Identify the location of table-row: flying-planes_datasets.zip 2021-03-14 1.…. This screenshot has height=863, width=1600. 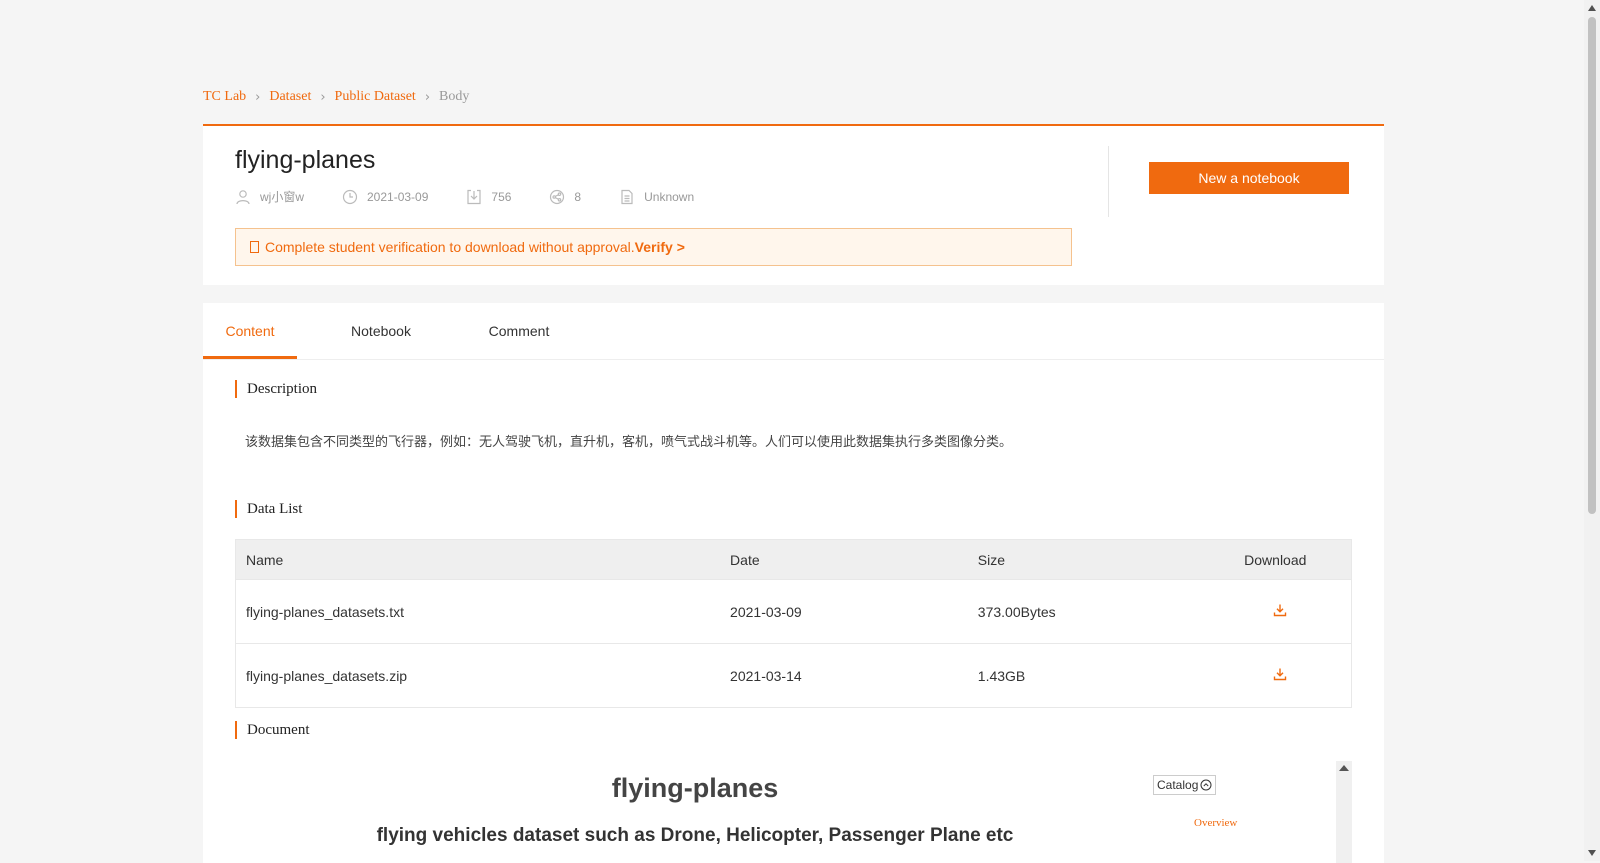
(793, 675).